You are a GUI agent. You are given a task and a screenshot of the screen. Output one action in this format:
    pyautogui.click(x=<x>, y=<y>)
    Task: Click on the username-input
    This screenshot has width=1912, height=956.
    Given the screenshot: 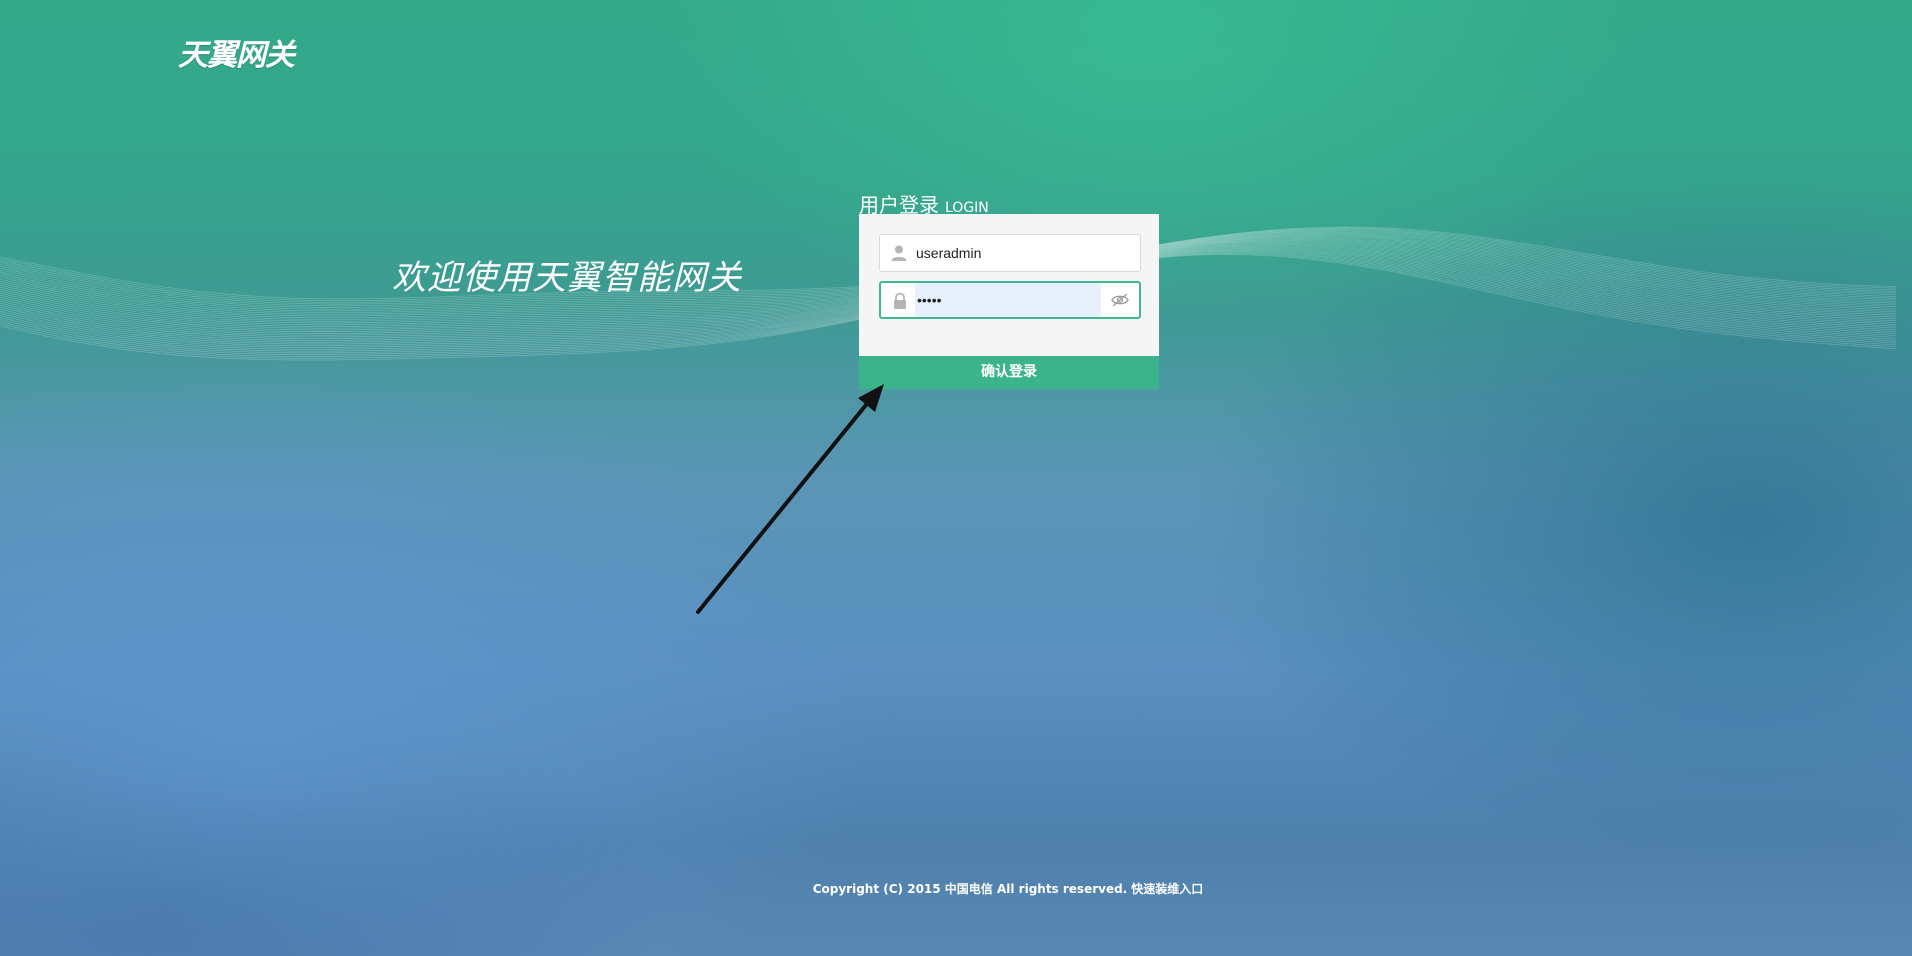 What is the action you would take?
    pyautogui.click(x=1024, y=253)
    